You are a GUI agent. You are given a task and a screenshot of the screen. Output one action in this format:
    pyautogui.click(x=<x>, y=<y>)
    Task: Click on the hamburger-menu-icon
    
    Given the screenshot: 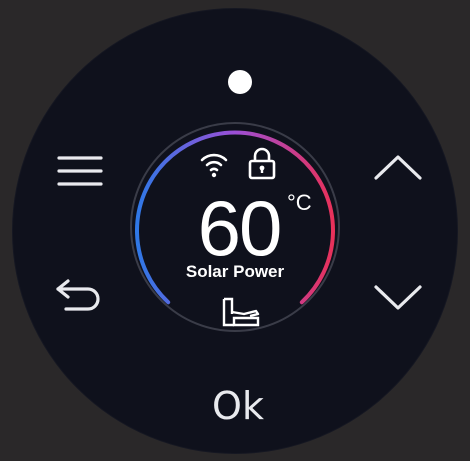 What is the action you would take?
    pyautogui.click(x=80, y=171)
    